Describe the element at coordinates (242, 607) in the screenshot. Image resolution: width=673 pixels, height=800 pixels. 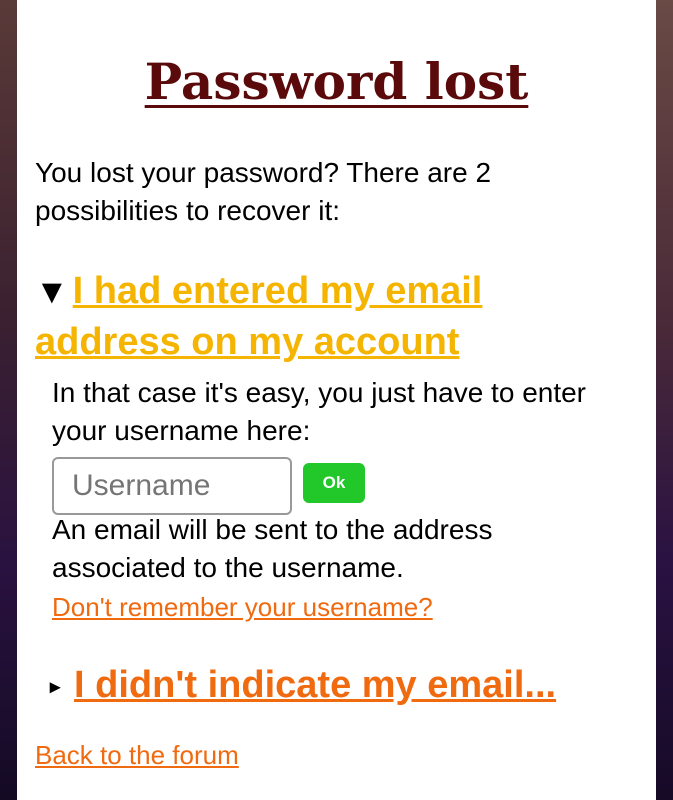
I see `forgot-username-link: Don't remember your username?` at that location.